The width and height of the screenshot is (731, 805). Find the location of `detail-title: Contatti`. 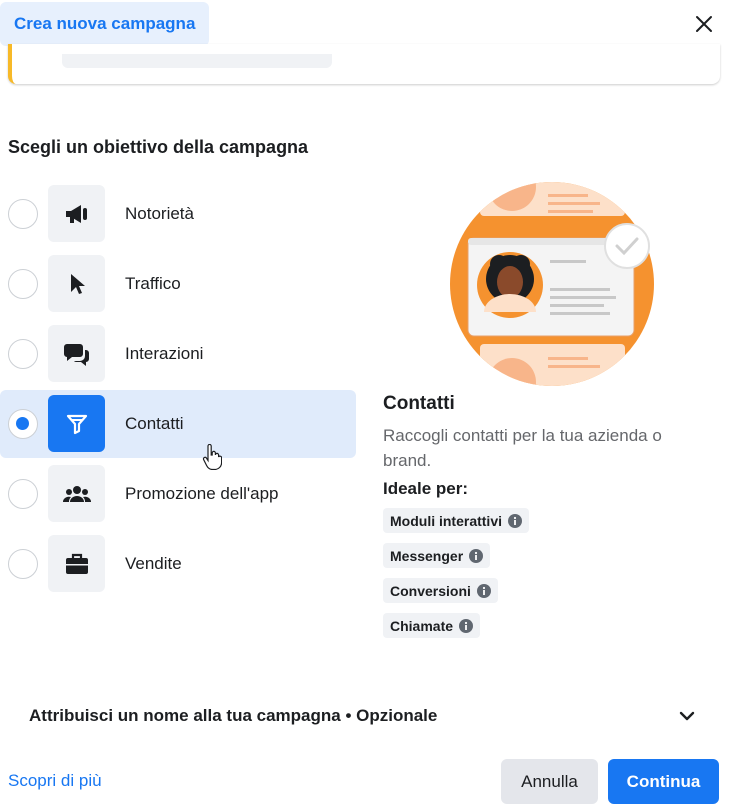

detail-title: Contatti is located at coordinates (419, 403).